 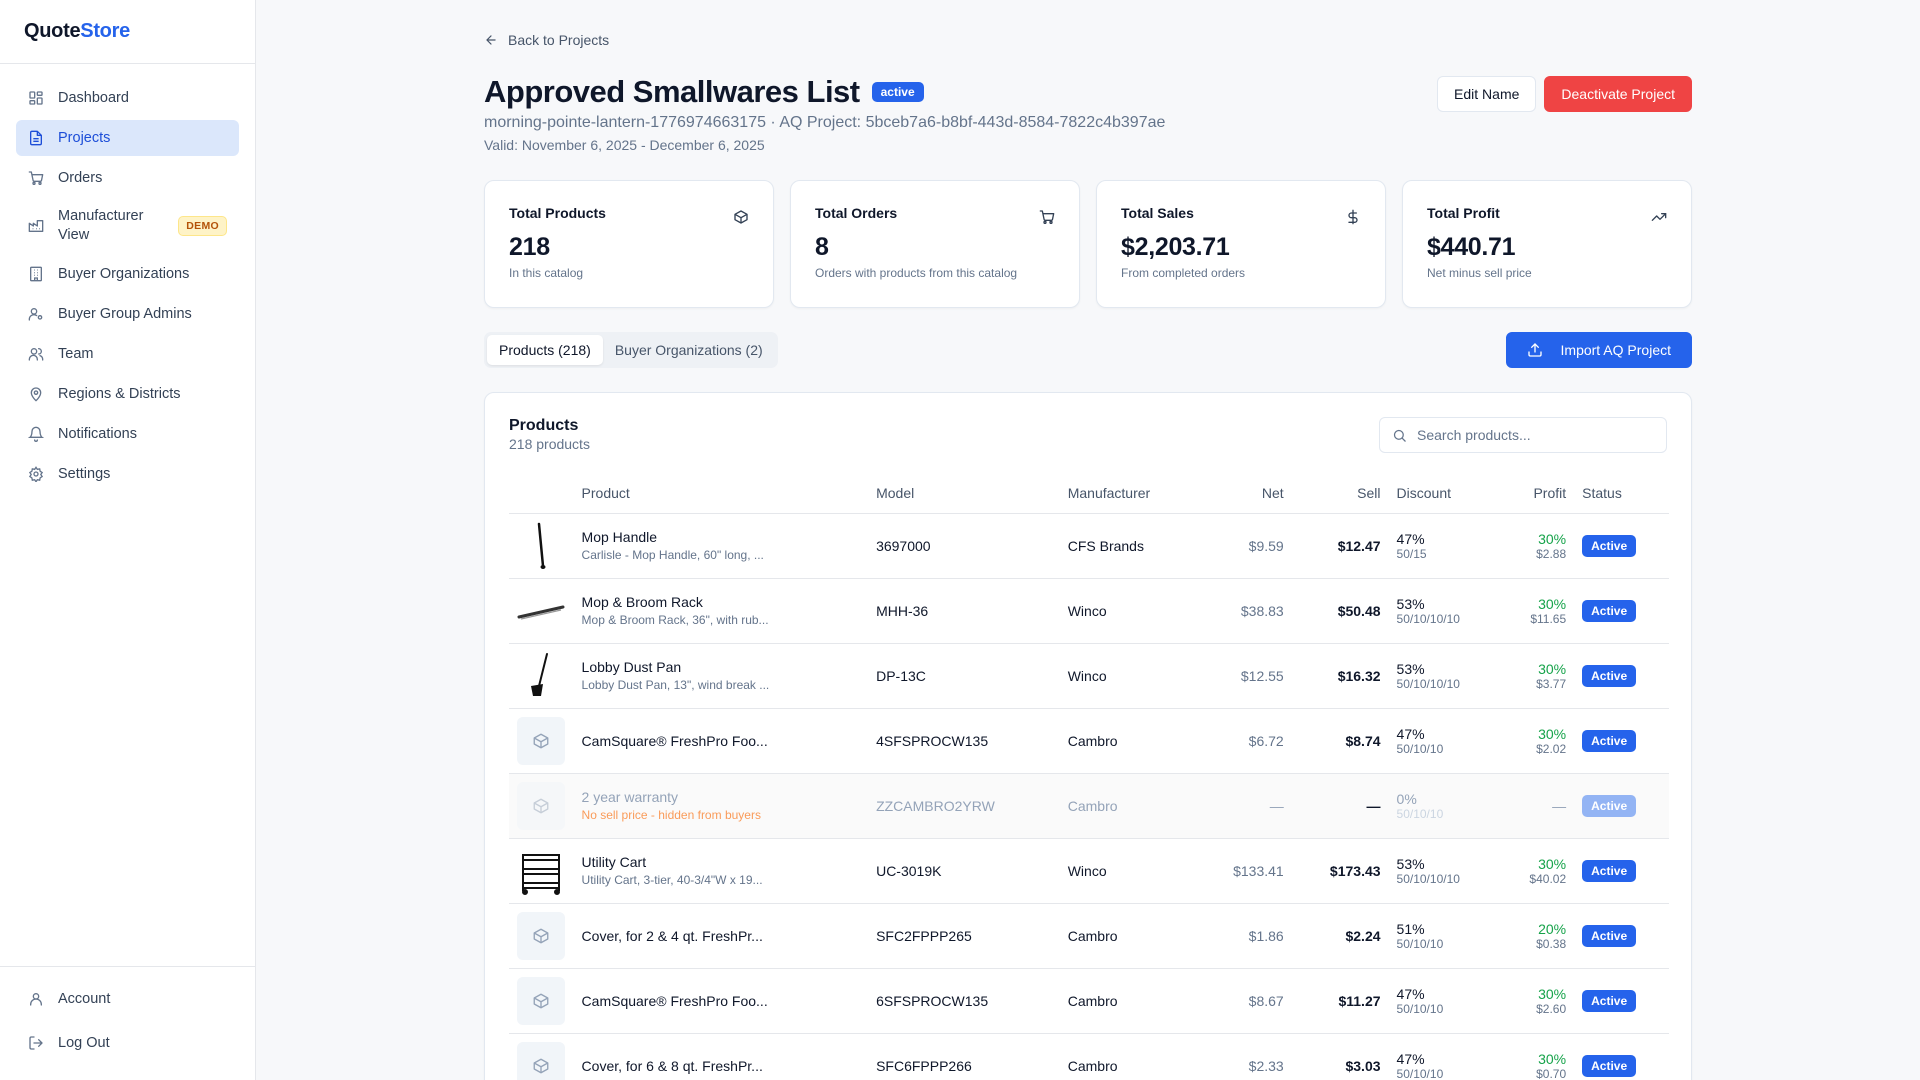 I want to click on product-name: Lobby Dust Pan, so click(x=721, y=667).